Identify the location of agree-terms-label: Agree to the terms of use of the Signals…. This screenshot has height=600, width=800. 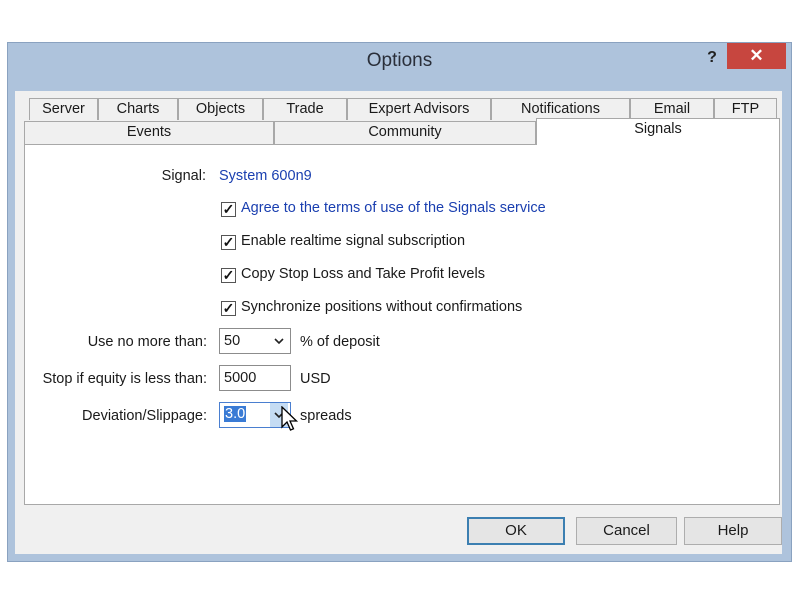
(393, 208).